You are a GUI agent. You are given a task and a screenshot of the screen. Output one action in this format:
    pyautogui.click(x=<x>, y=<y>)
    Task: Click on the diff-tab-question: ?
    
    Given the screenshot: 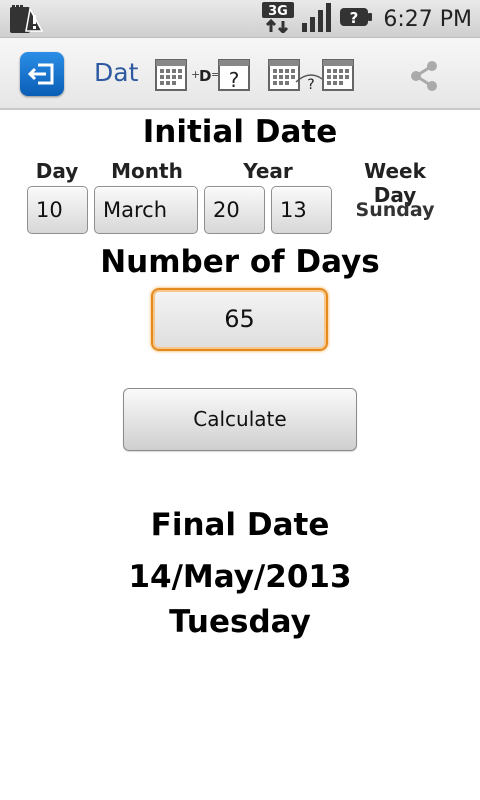 What is the action you would take?
    pyautogui.click(x=310, y=84)
    